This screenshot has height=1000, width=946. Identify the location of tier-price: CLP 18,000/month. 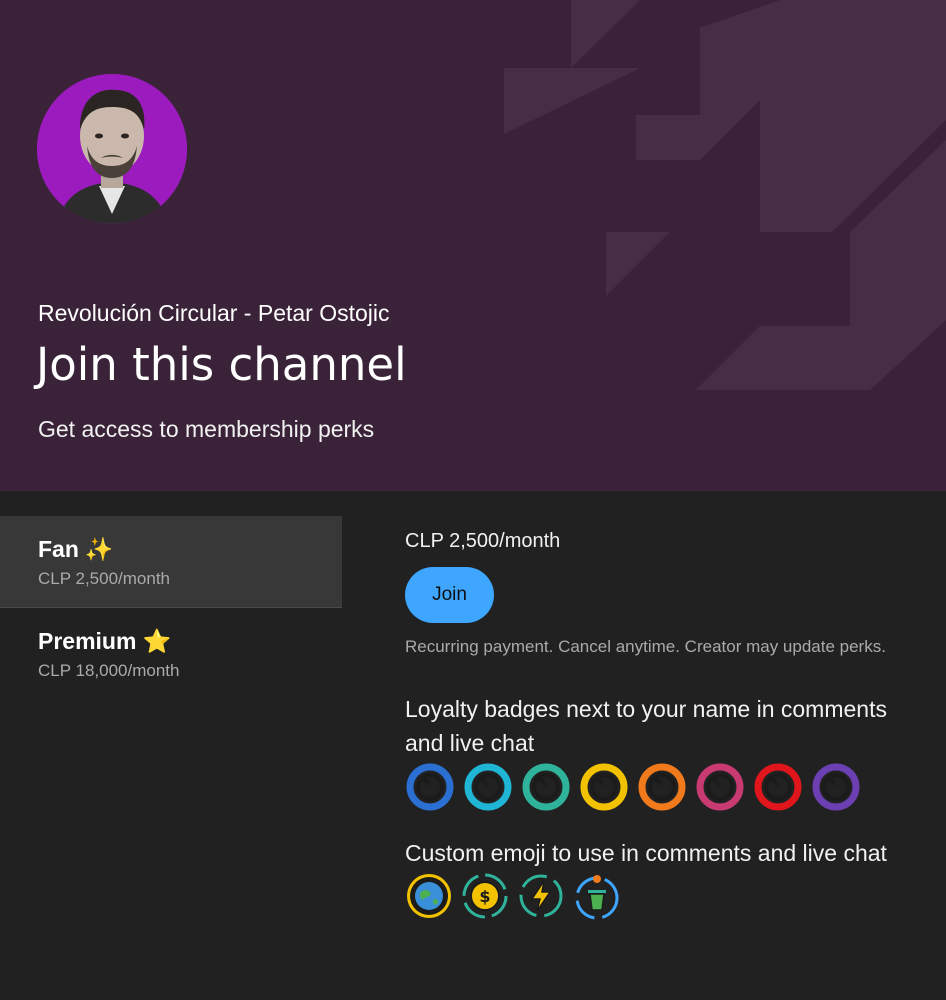
(109, 670).